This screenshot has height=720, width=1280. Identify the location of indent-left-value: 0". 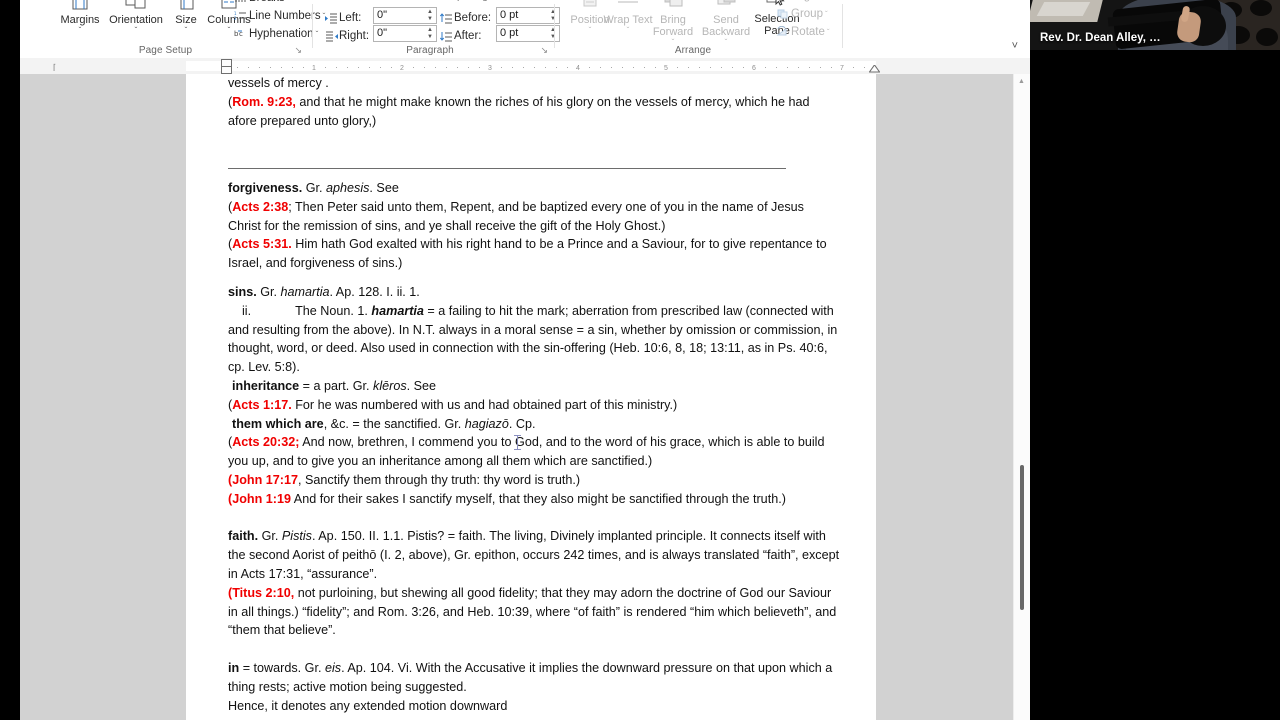
(382, 15).